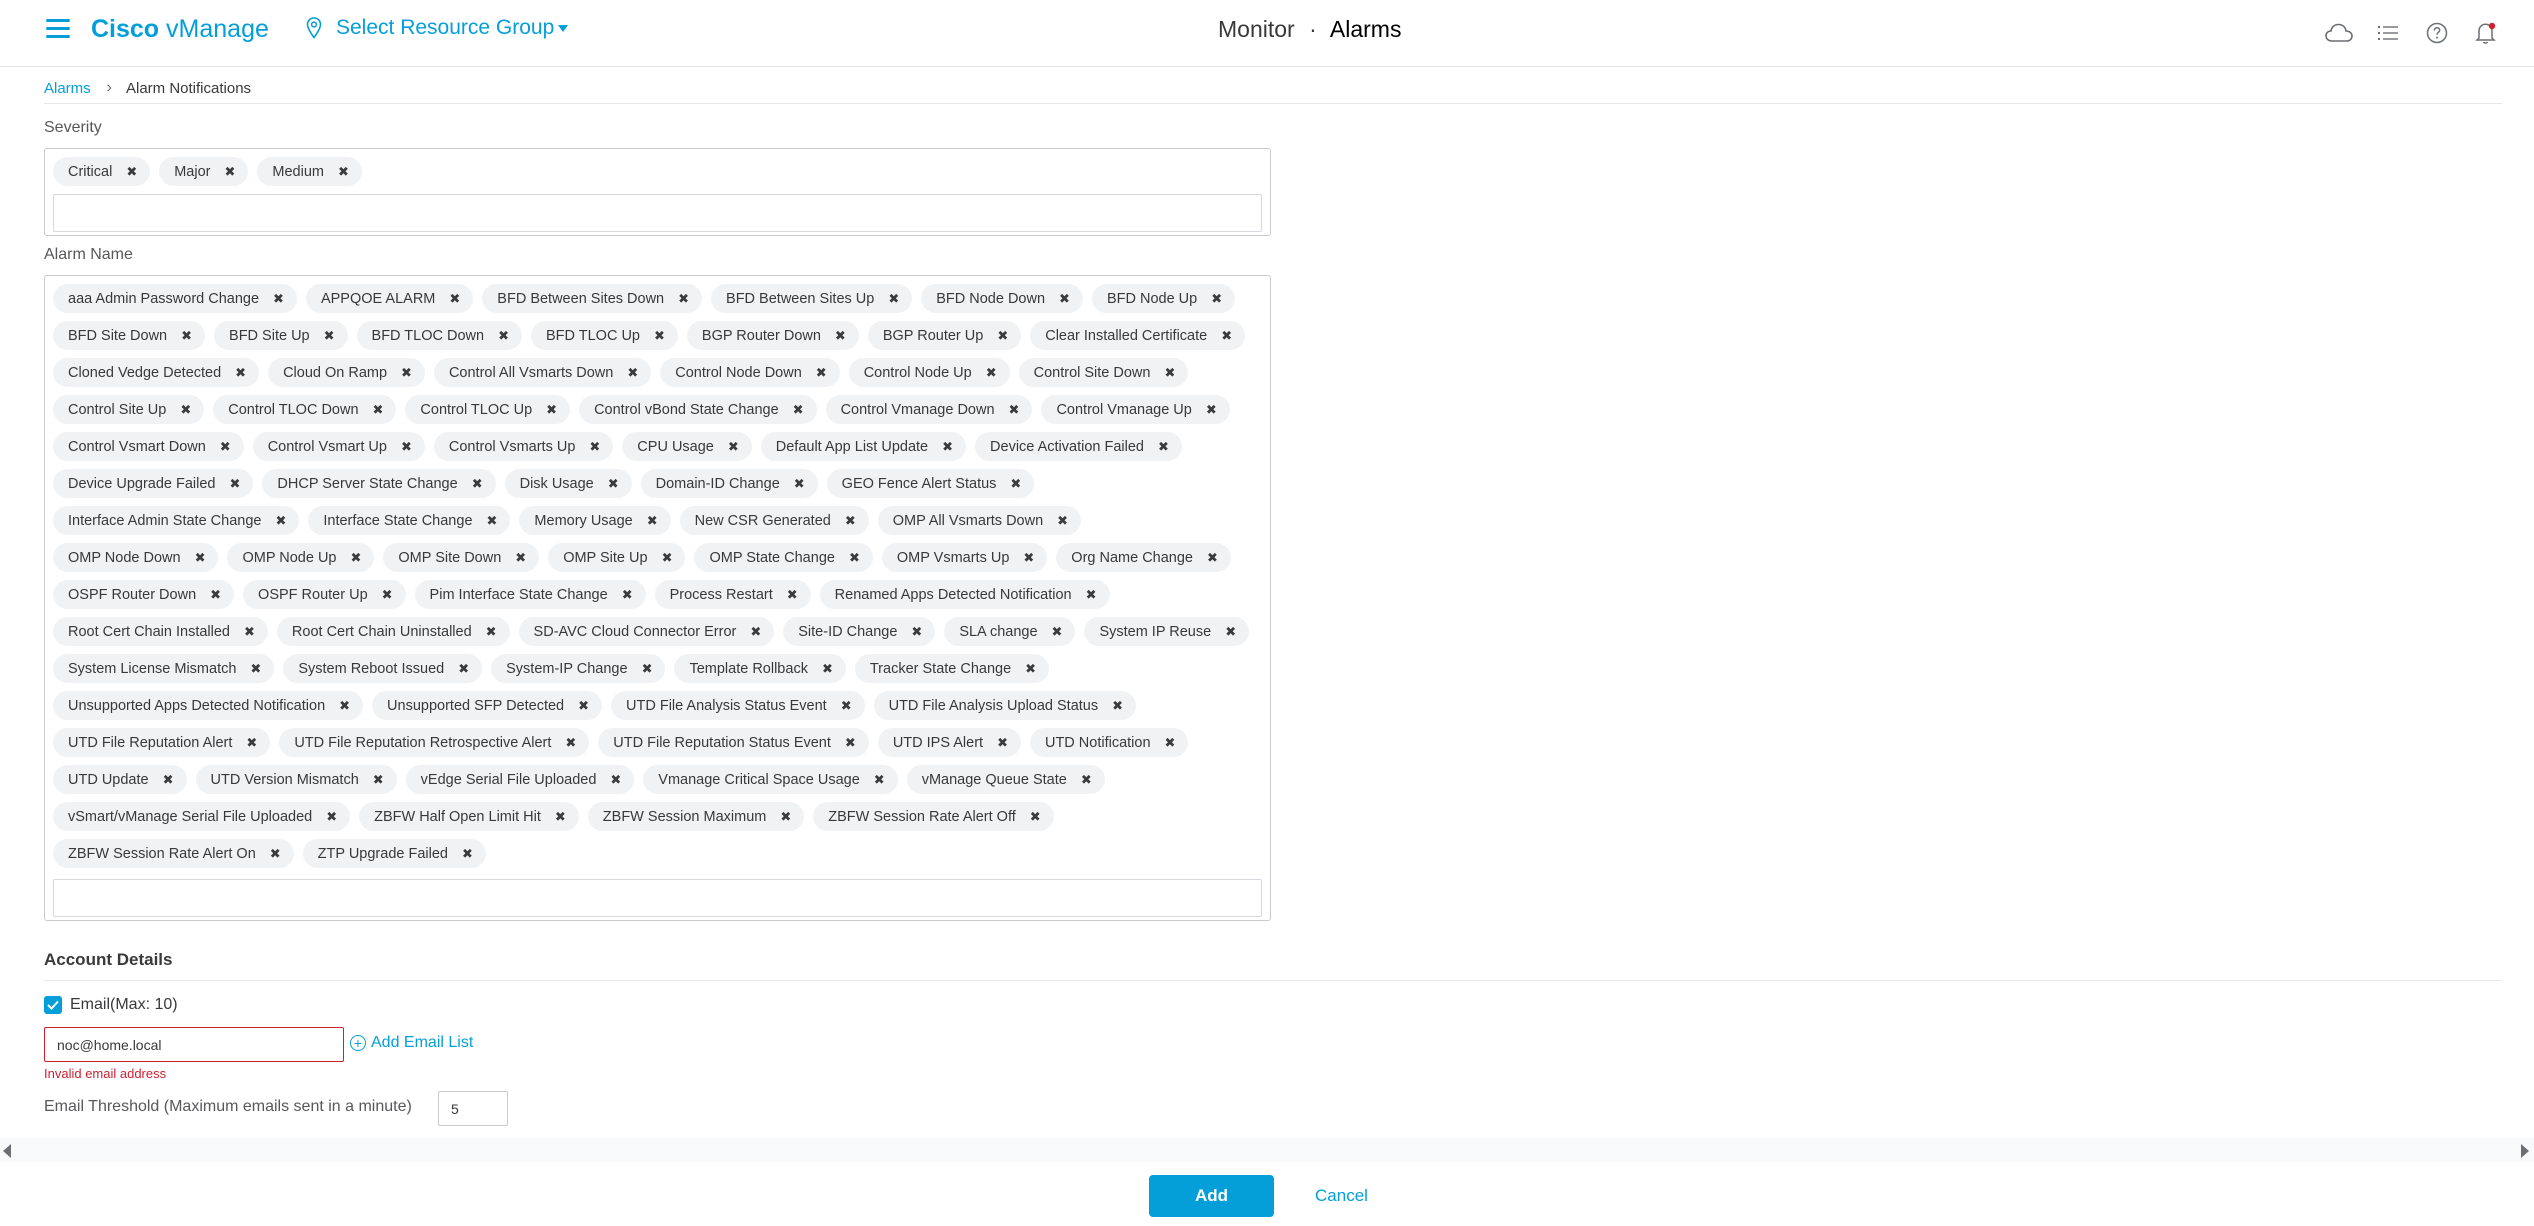 This screenshot has height=1226, width=2534. I want to click on hamburger-menu-icon, so click(58, 29).